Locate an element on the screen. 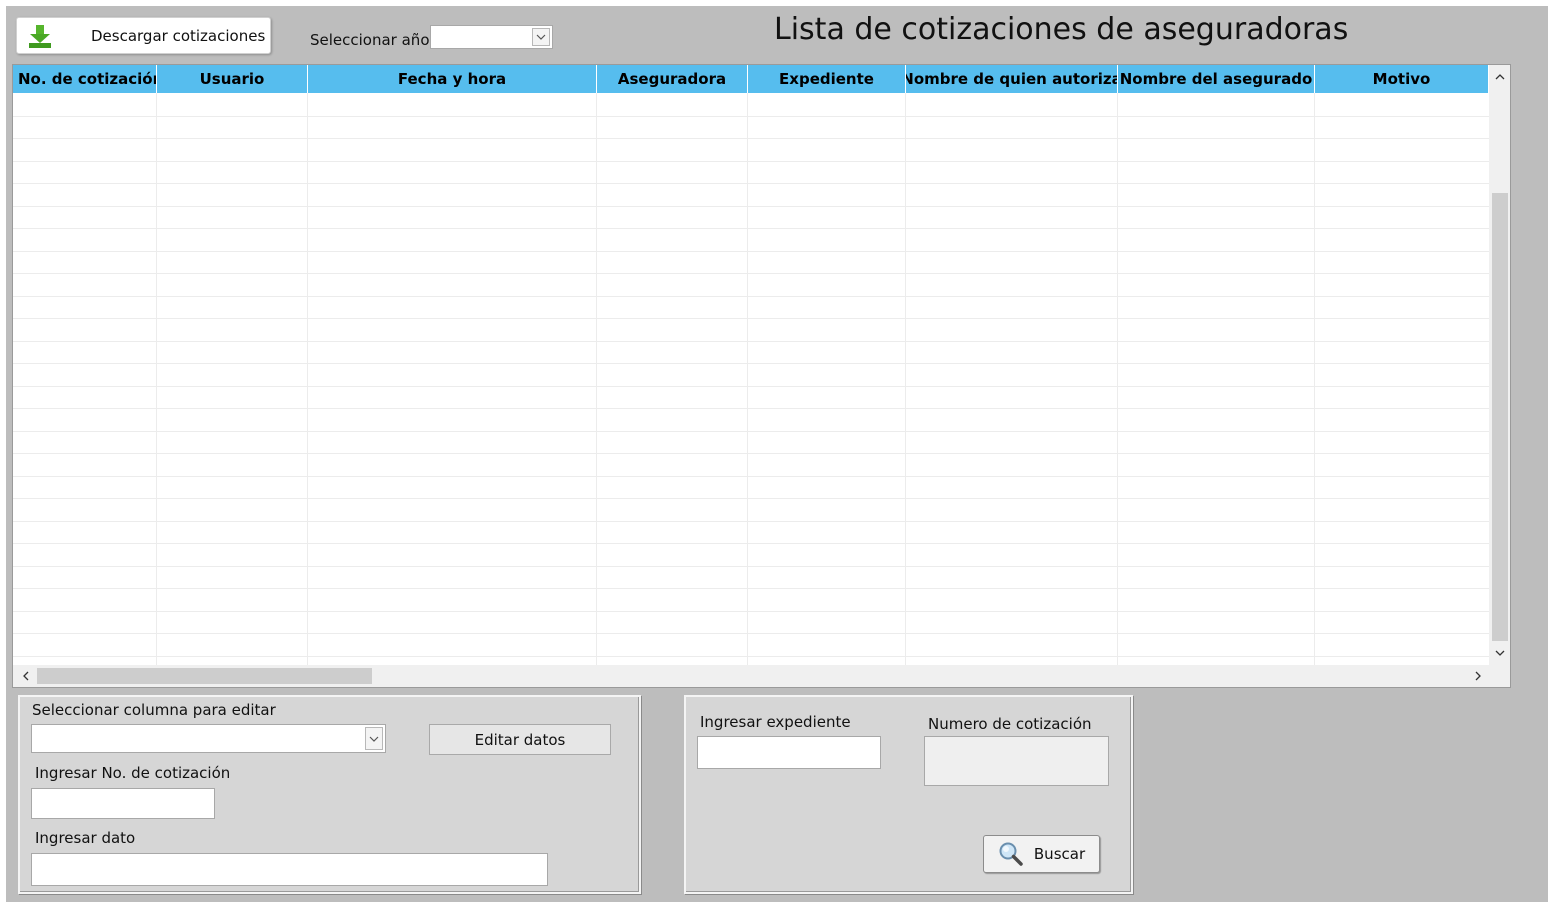 The image size is (1557, 909). data-input is located at coordinates (289, 869).